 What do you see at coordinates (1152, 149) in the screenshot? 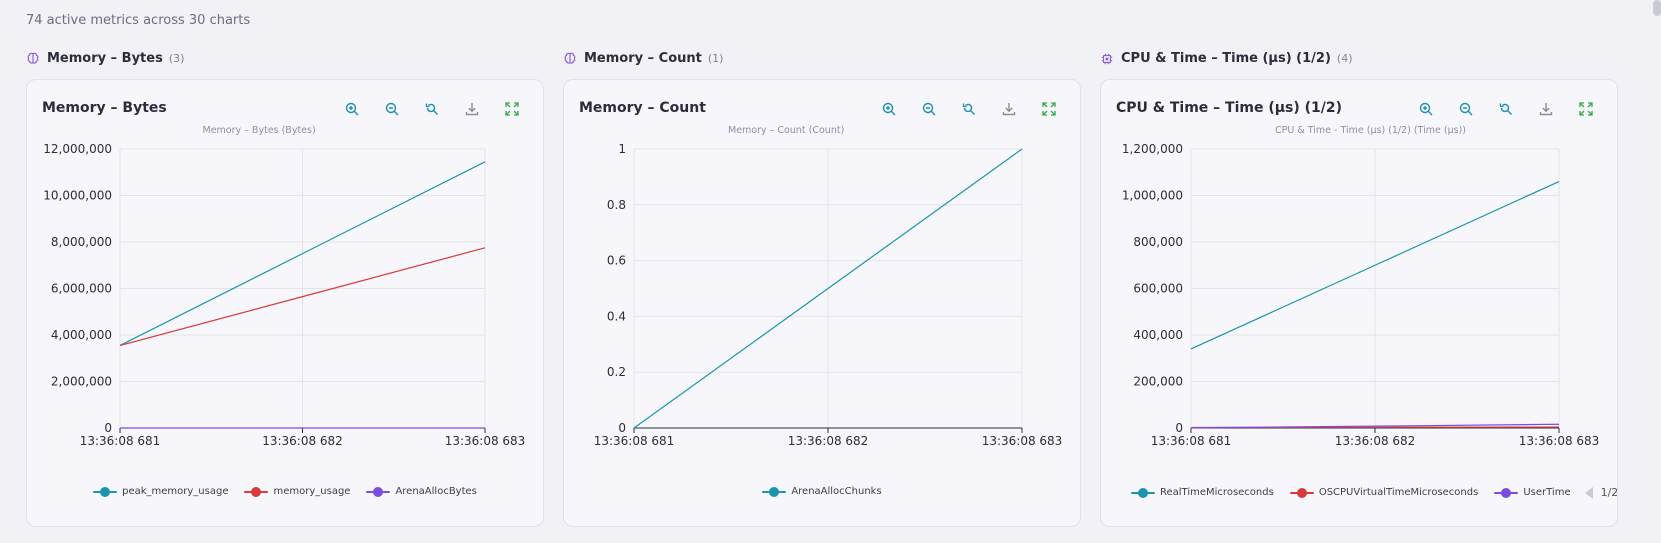
I see `y-tick-label: 1,200,000` at bounding box center [1152, 149].